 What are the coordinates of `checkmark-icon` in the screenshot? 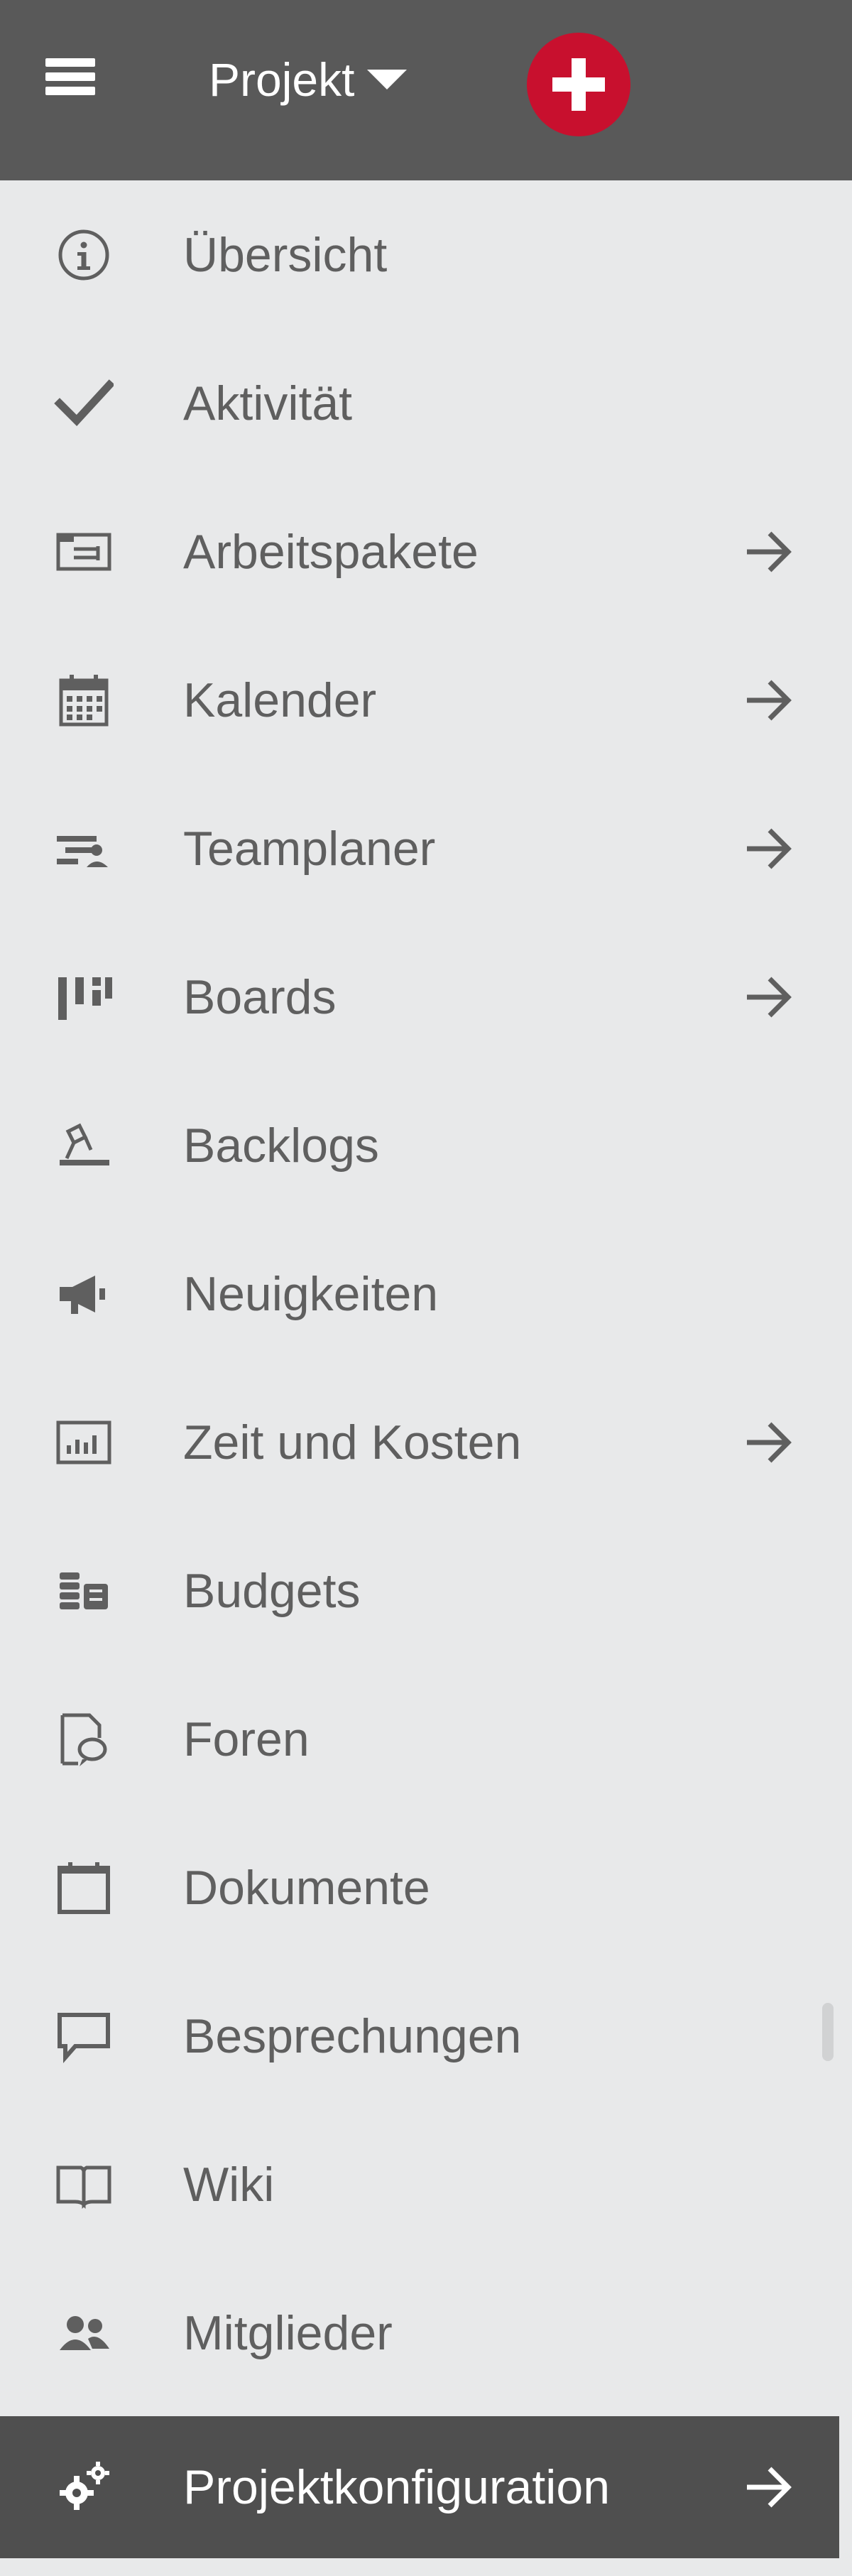 It's located at (84, 404).